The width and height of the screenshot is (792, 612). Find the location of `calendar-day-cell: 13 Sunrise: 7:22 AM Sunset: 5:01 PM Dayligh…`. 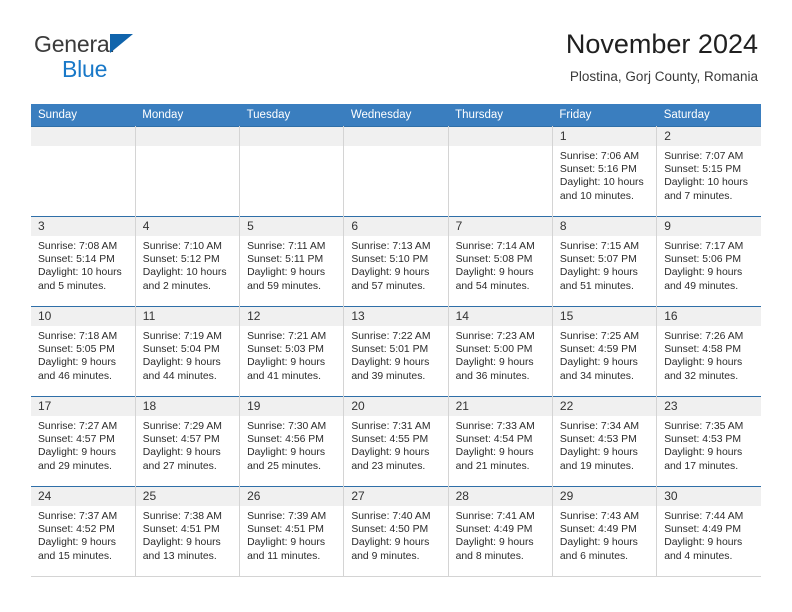

calendar-day-cell: 13 Sunrise: 7:22 AM Sunset: 5:01 PM Dayligh… is located at coordinates (396, 351).